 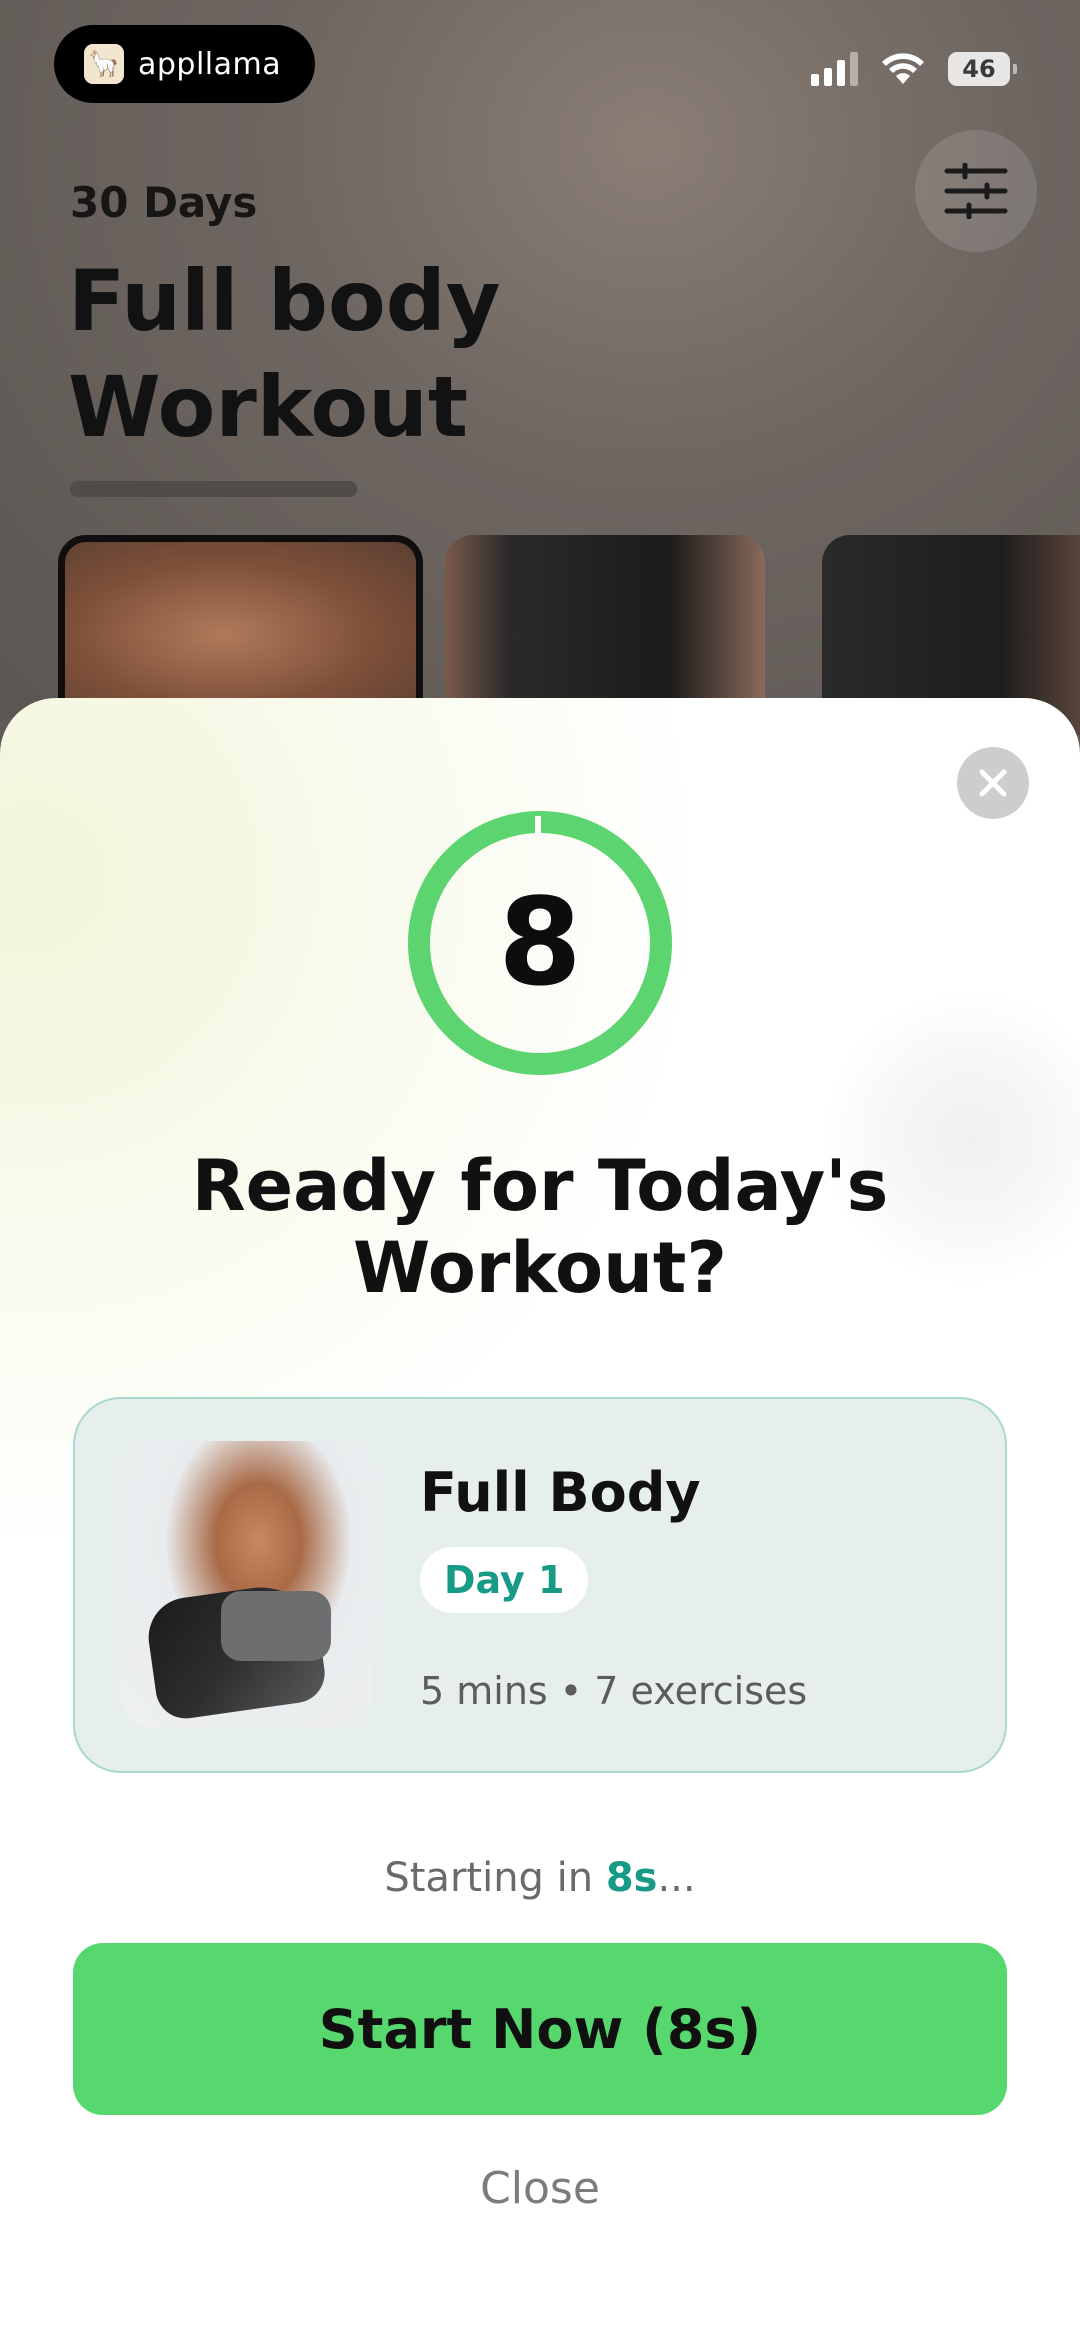 I want to click on filter-button, so click(x=976, y=191).